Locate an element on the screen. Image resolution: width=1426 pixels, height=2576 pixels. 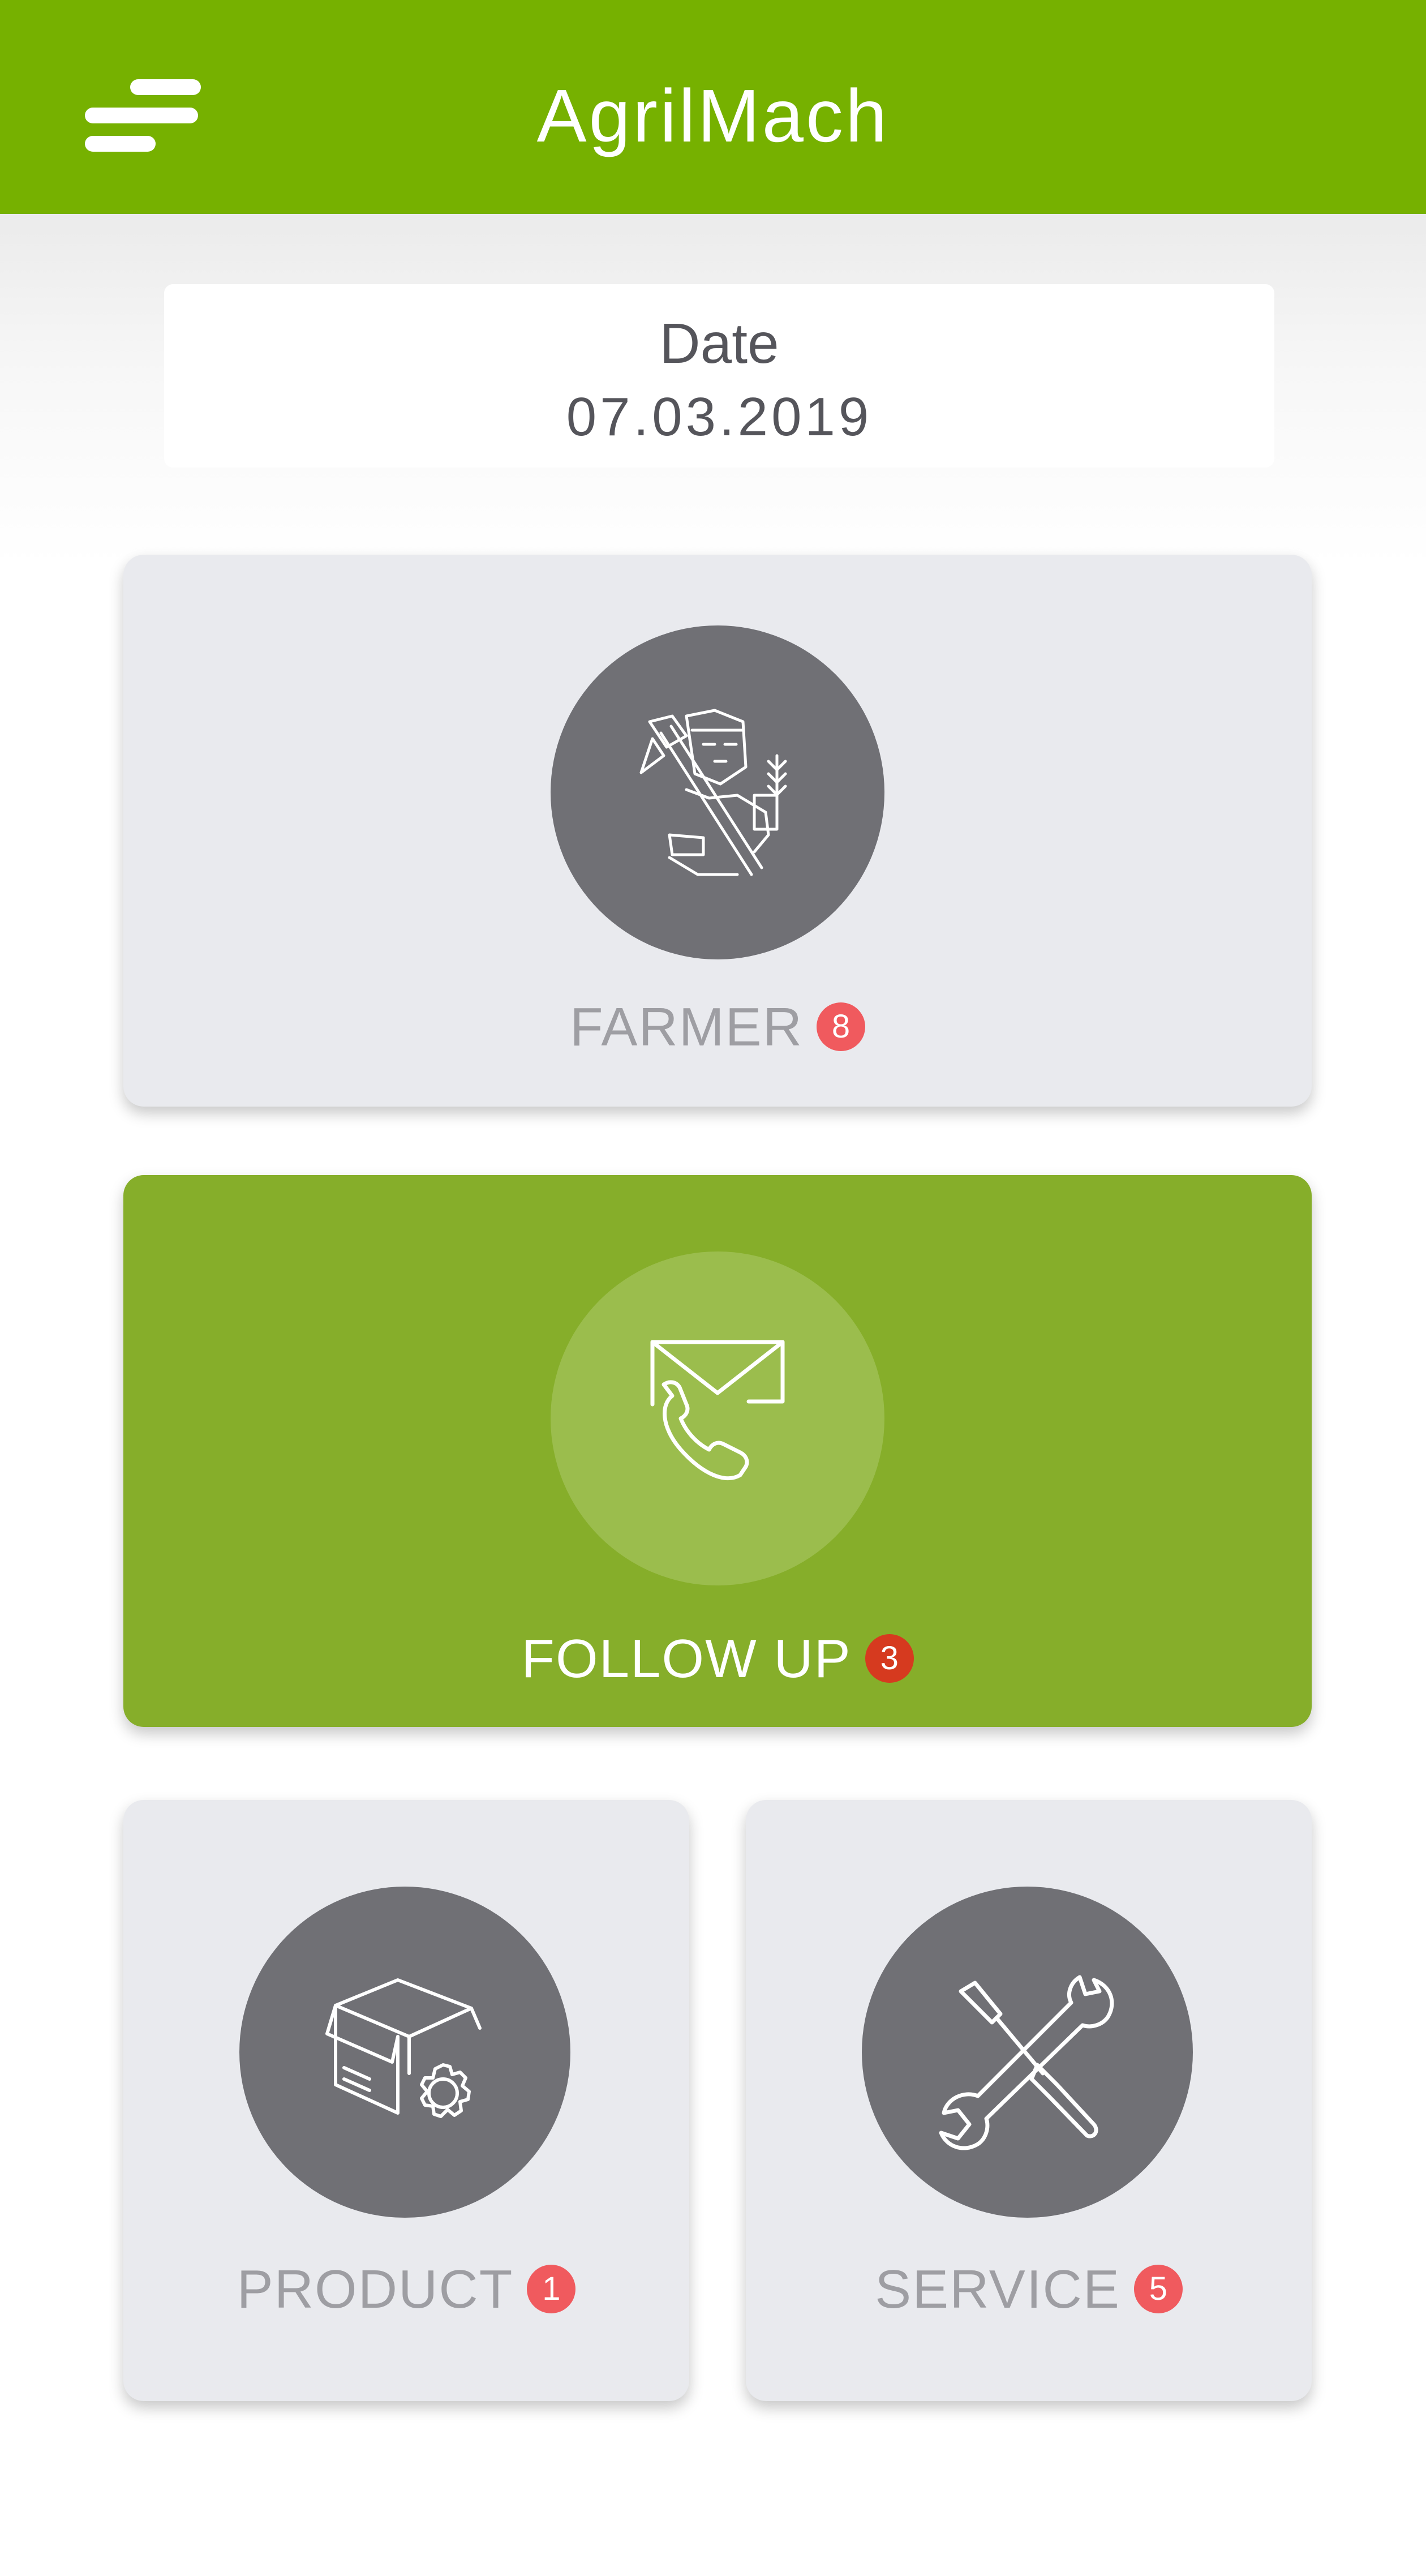
product-label: PRODUCT is located at coordinates (375, 2289).